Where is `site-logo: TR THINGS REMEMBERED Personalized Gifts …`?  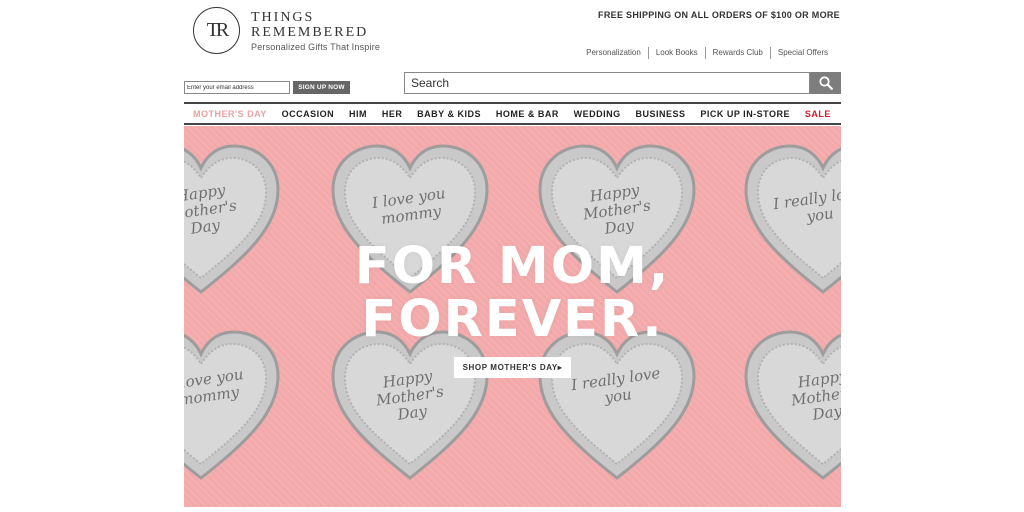
site-logo: TR THINGS REMEMBERED Personalized Gifts … is located at coordinates (286, 30).